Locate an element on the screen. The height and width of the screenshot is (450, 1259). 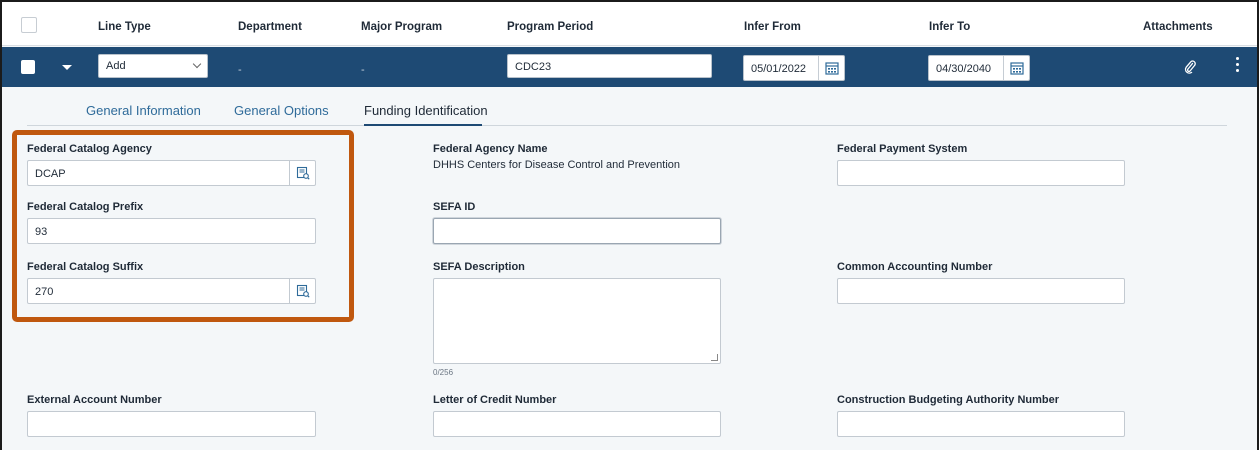
resize-grip-icon is located at coordinates (714, 357).